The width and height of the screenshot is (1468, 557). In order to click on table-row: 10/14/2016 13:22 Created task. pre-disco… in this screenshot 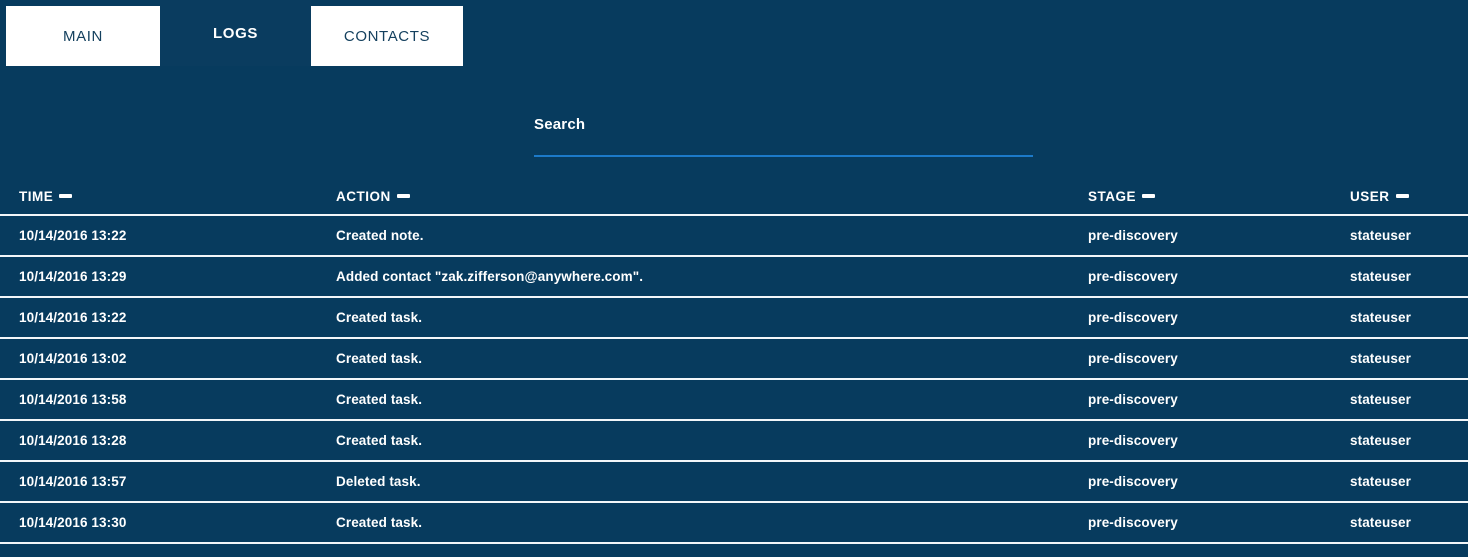, I will do `click(734, 318)`.